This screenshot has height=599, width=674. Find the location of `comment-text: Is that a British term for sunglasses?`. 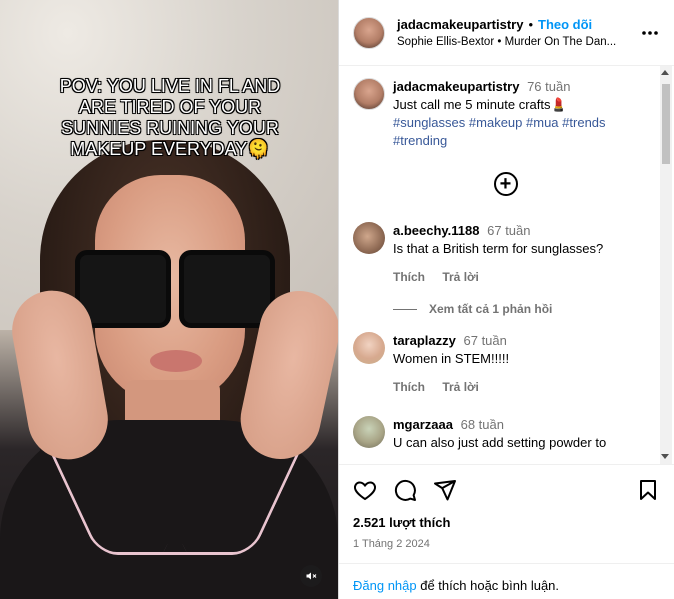

comment-text: Is that a British term for sunglasses? is located at coordinates (498, 248).